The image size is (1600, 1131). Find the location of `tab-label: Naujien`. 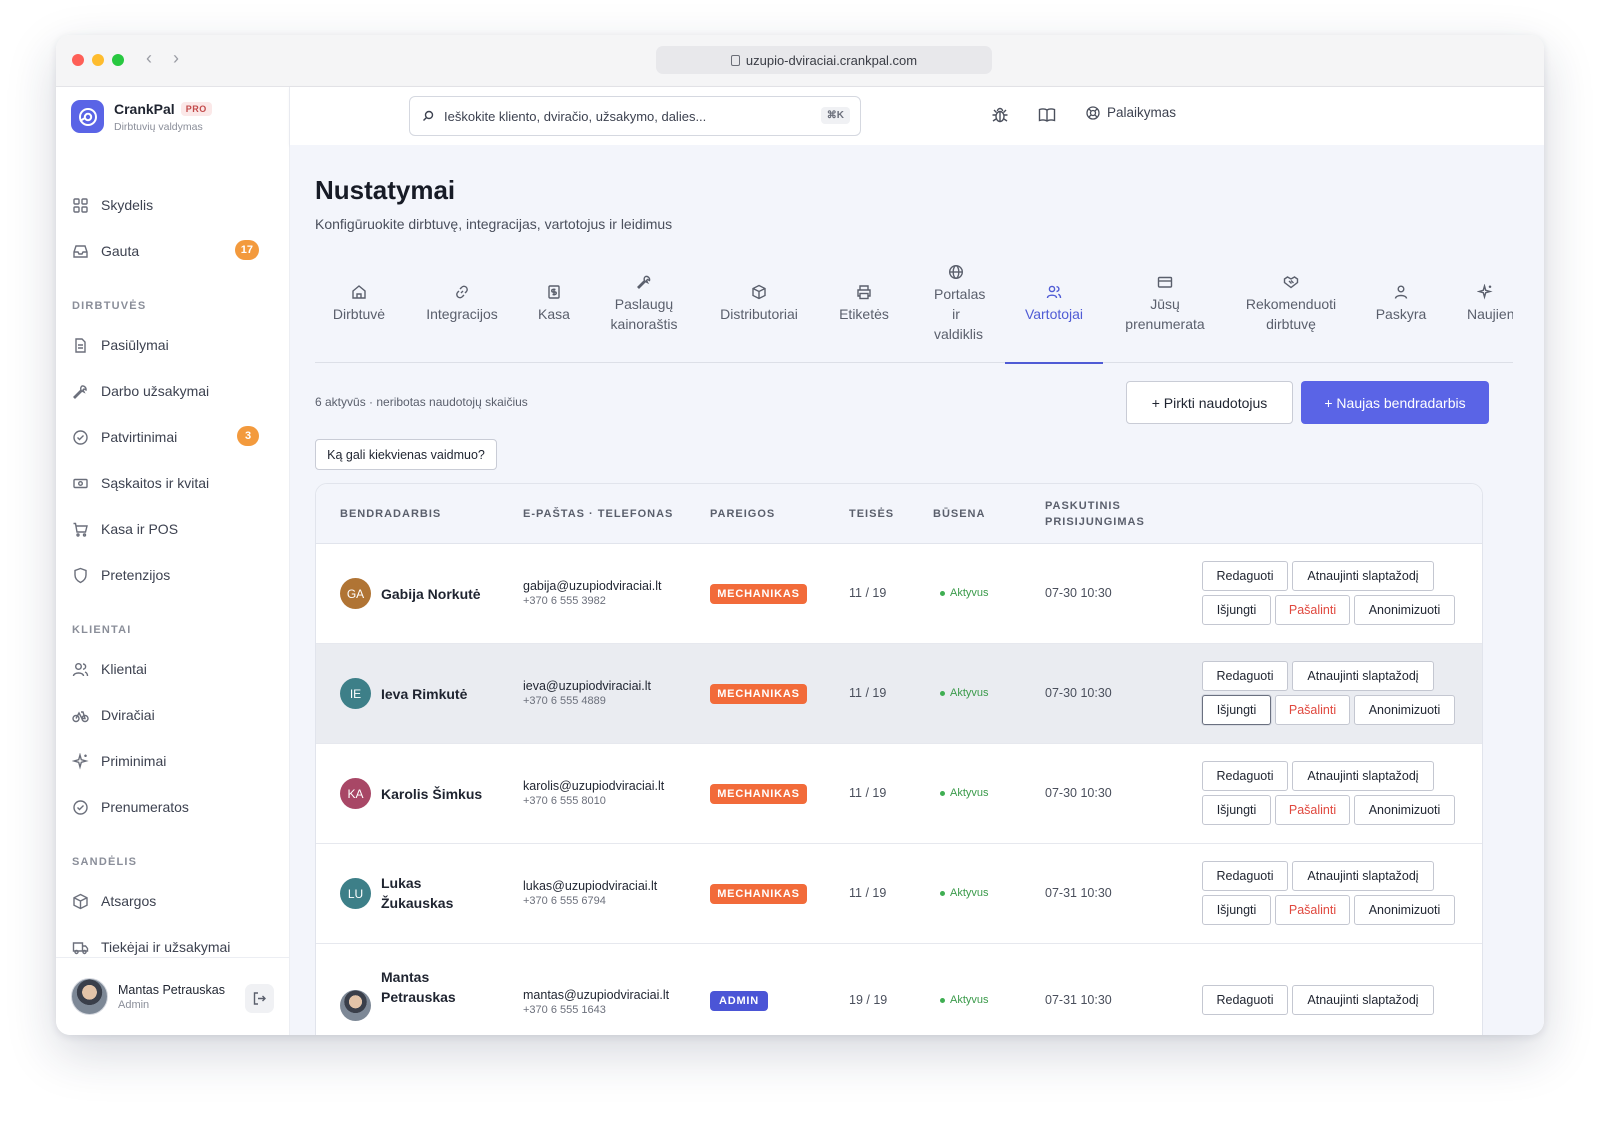

tab-label: Naujien is located at coordinates (1490, 314).